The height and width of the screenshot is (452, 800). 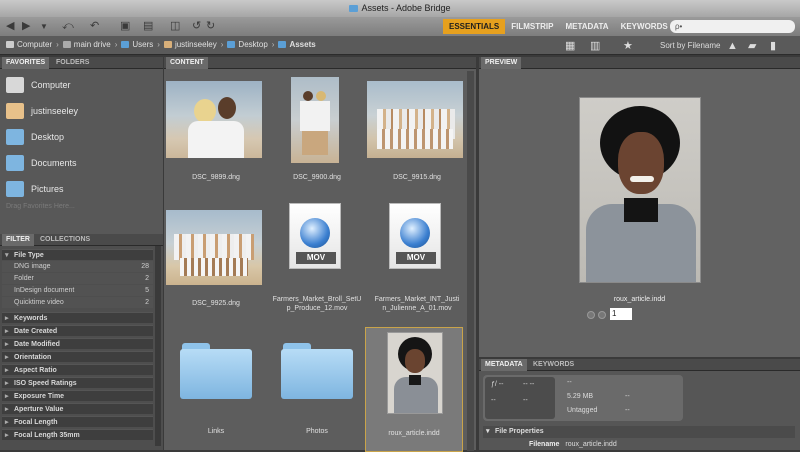 What do you see at coordinates (640, 190) in the screenshot?
I see `preview-image` at bounding box center [640, 190].